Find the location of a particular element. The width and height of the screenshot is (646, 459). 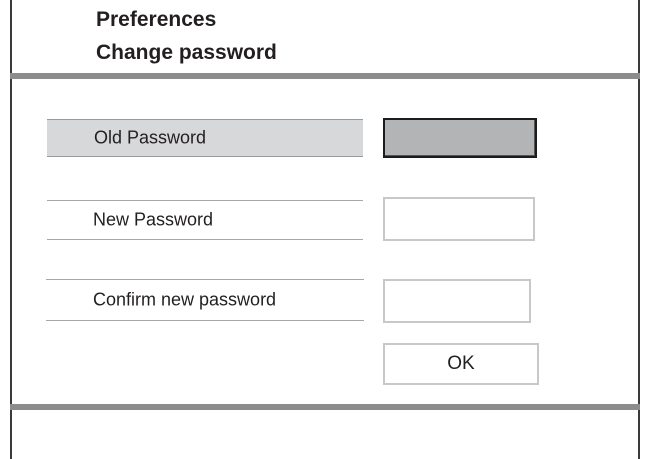

page-title: Change password is located at coordinates (186, 52).